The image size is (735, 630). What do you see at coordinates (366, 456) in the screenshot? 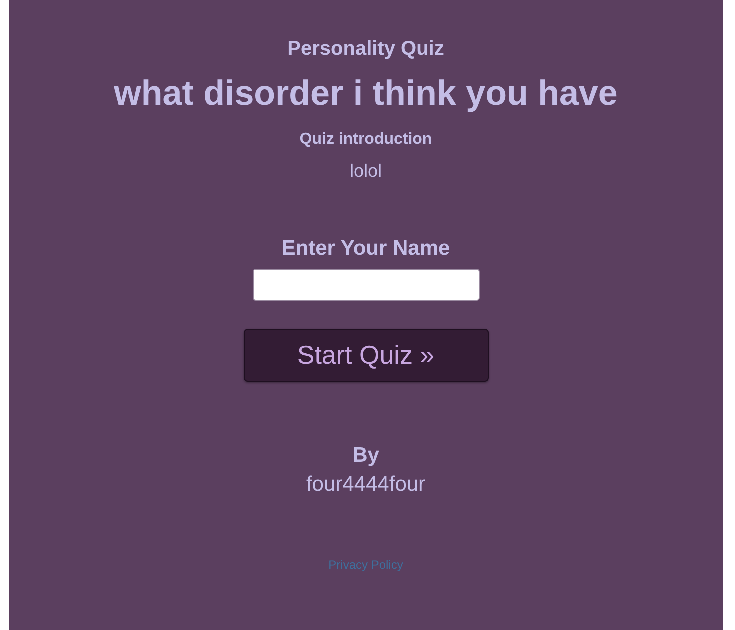
I see `by-label: By` at bounding box center [366, 456].